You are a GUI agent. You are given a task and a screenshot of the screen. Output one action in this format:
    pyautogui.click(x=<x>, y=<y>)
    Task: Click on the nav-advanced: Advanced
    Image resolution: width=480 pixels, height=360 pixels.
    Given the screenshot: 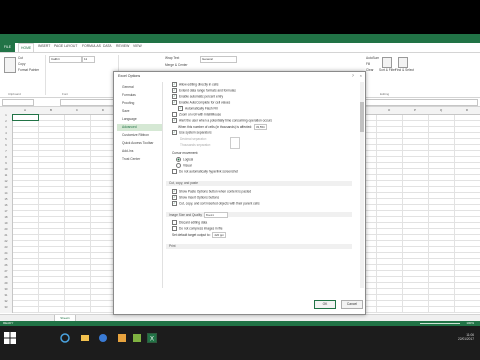 What is the action you would take?
    pyautogui.click(x=139, y=127)
    